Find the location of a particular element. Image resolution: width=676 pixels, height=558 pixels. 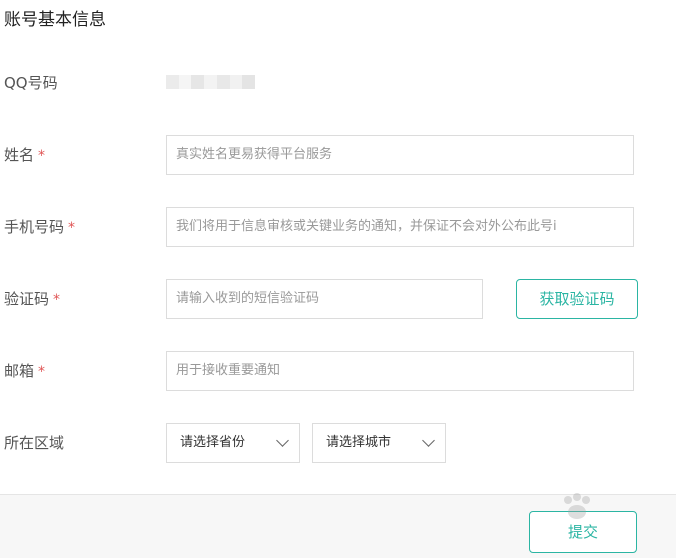

code-label-text: 验证码 is located at coordinates (27, 299).